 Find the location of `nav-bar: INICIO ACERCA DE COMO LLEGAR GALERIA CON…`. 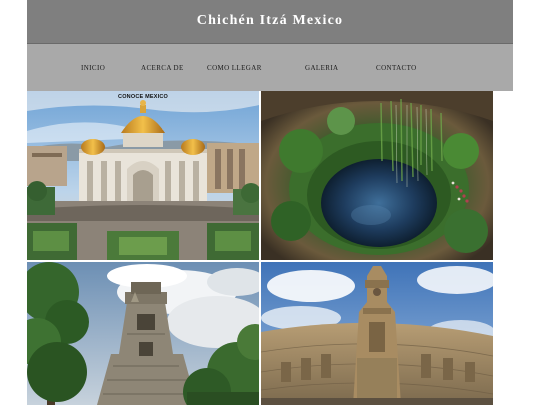

nav-bar: INICIO ACERCA DE COMO LLEGAR GALERIA CON… is located at coordinates (270, 67).